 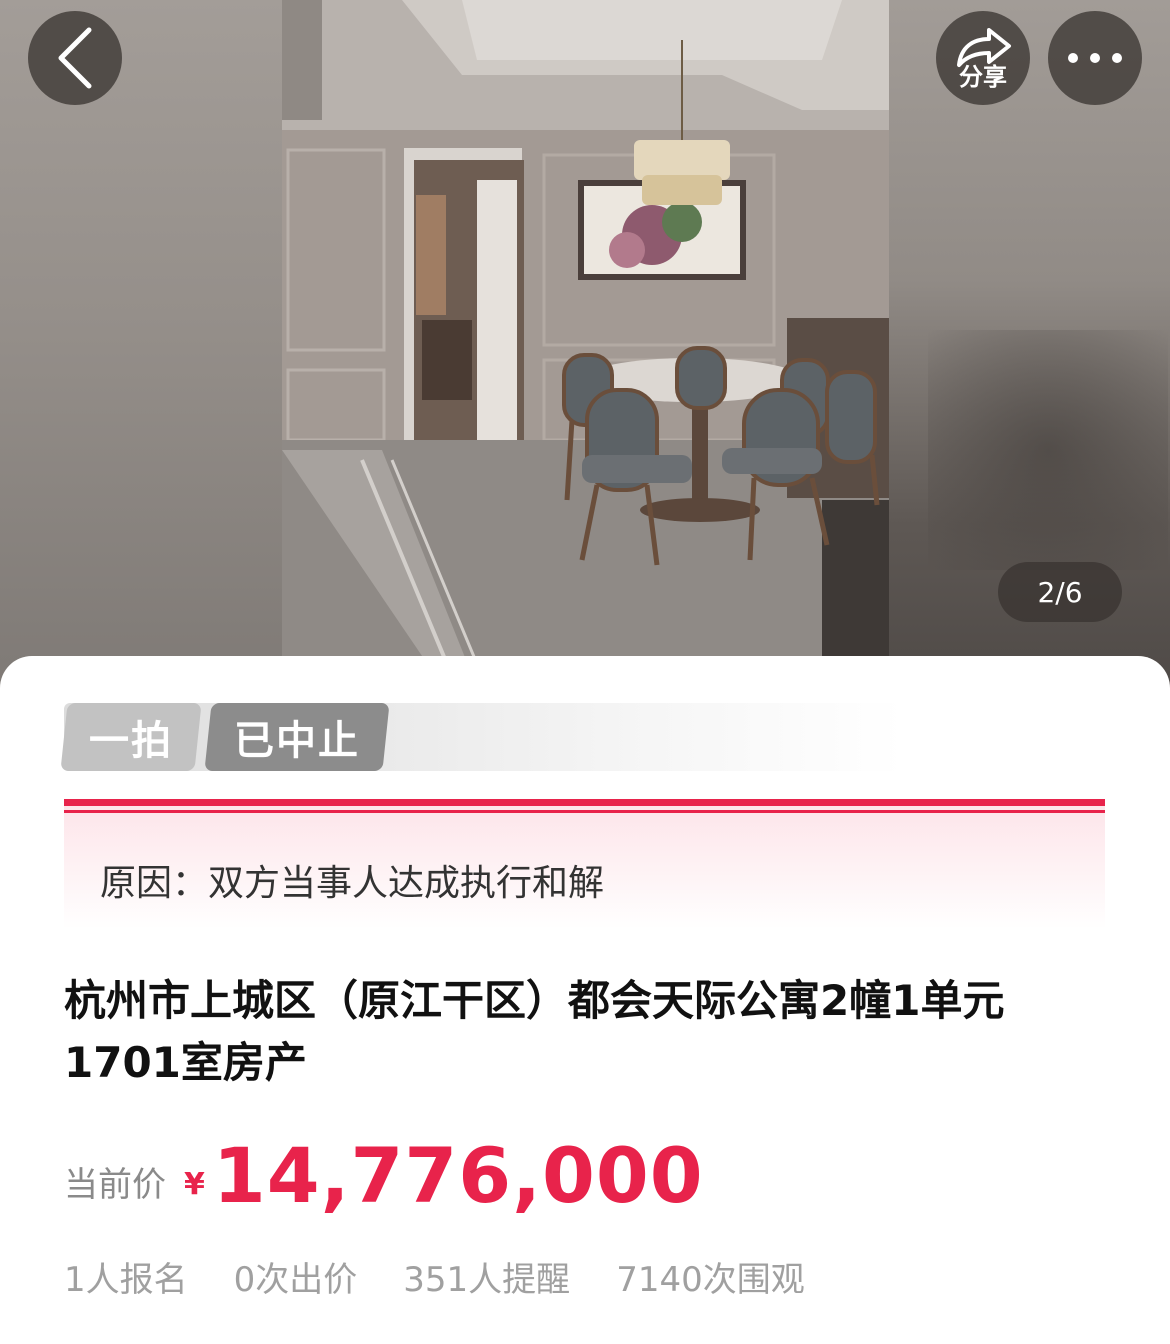 What do you see at coordinates (297, 741) in the screenshot?
I see `auction-status-label: 已中止` at bounding box center [297, 741].